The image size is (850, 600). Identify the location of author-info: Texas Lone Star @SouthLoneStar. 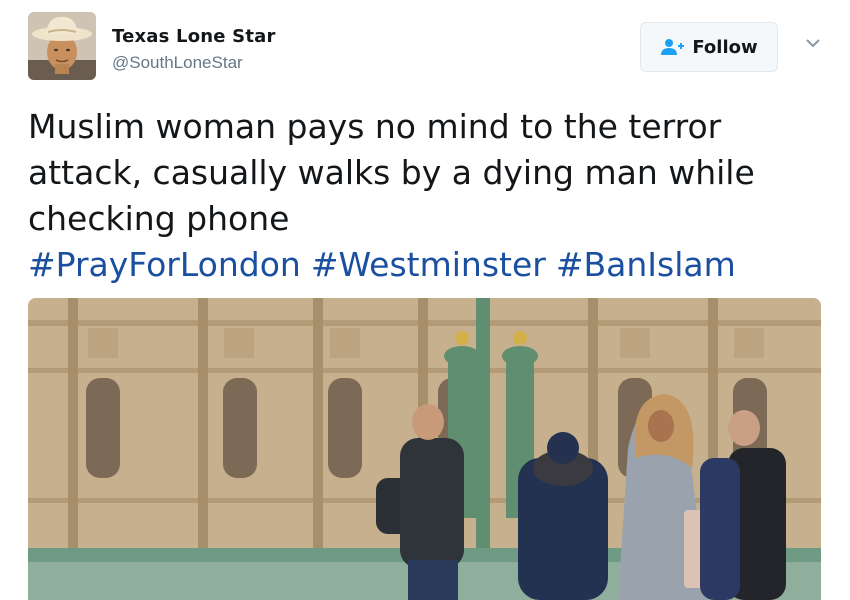
(194, 49).